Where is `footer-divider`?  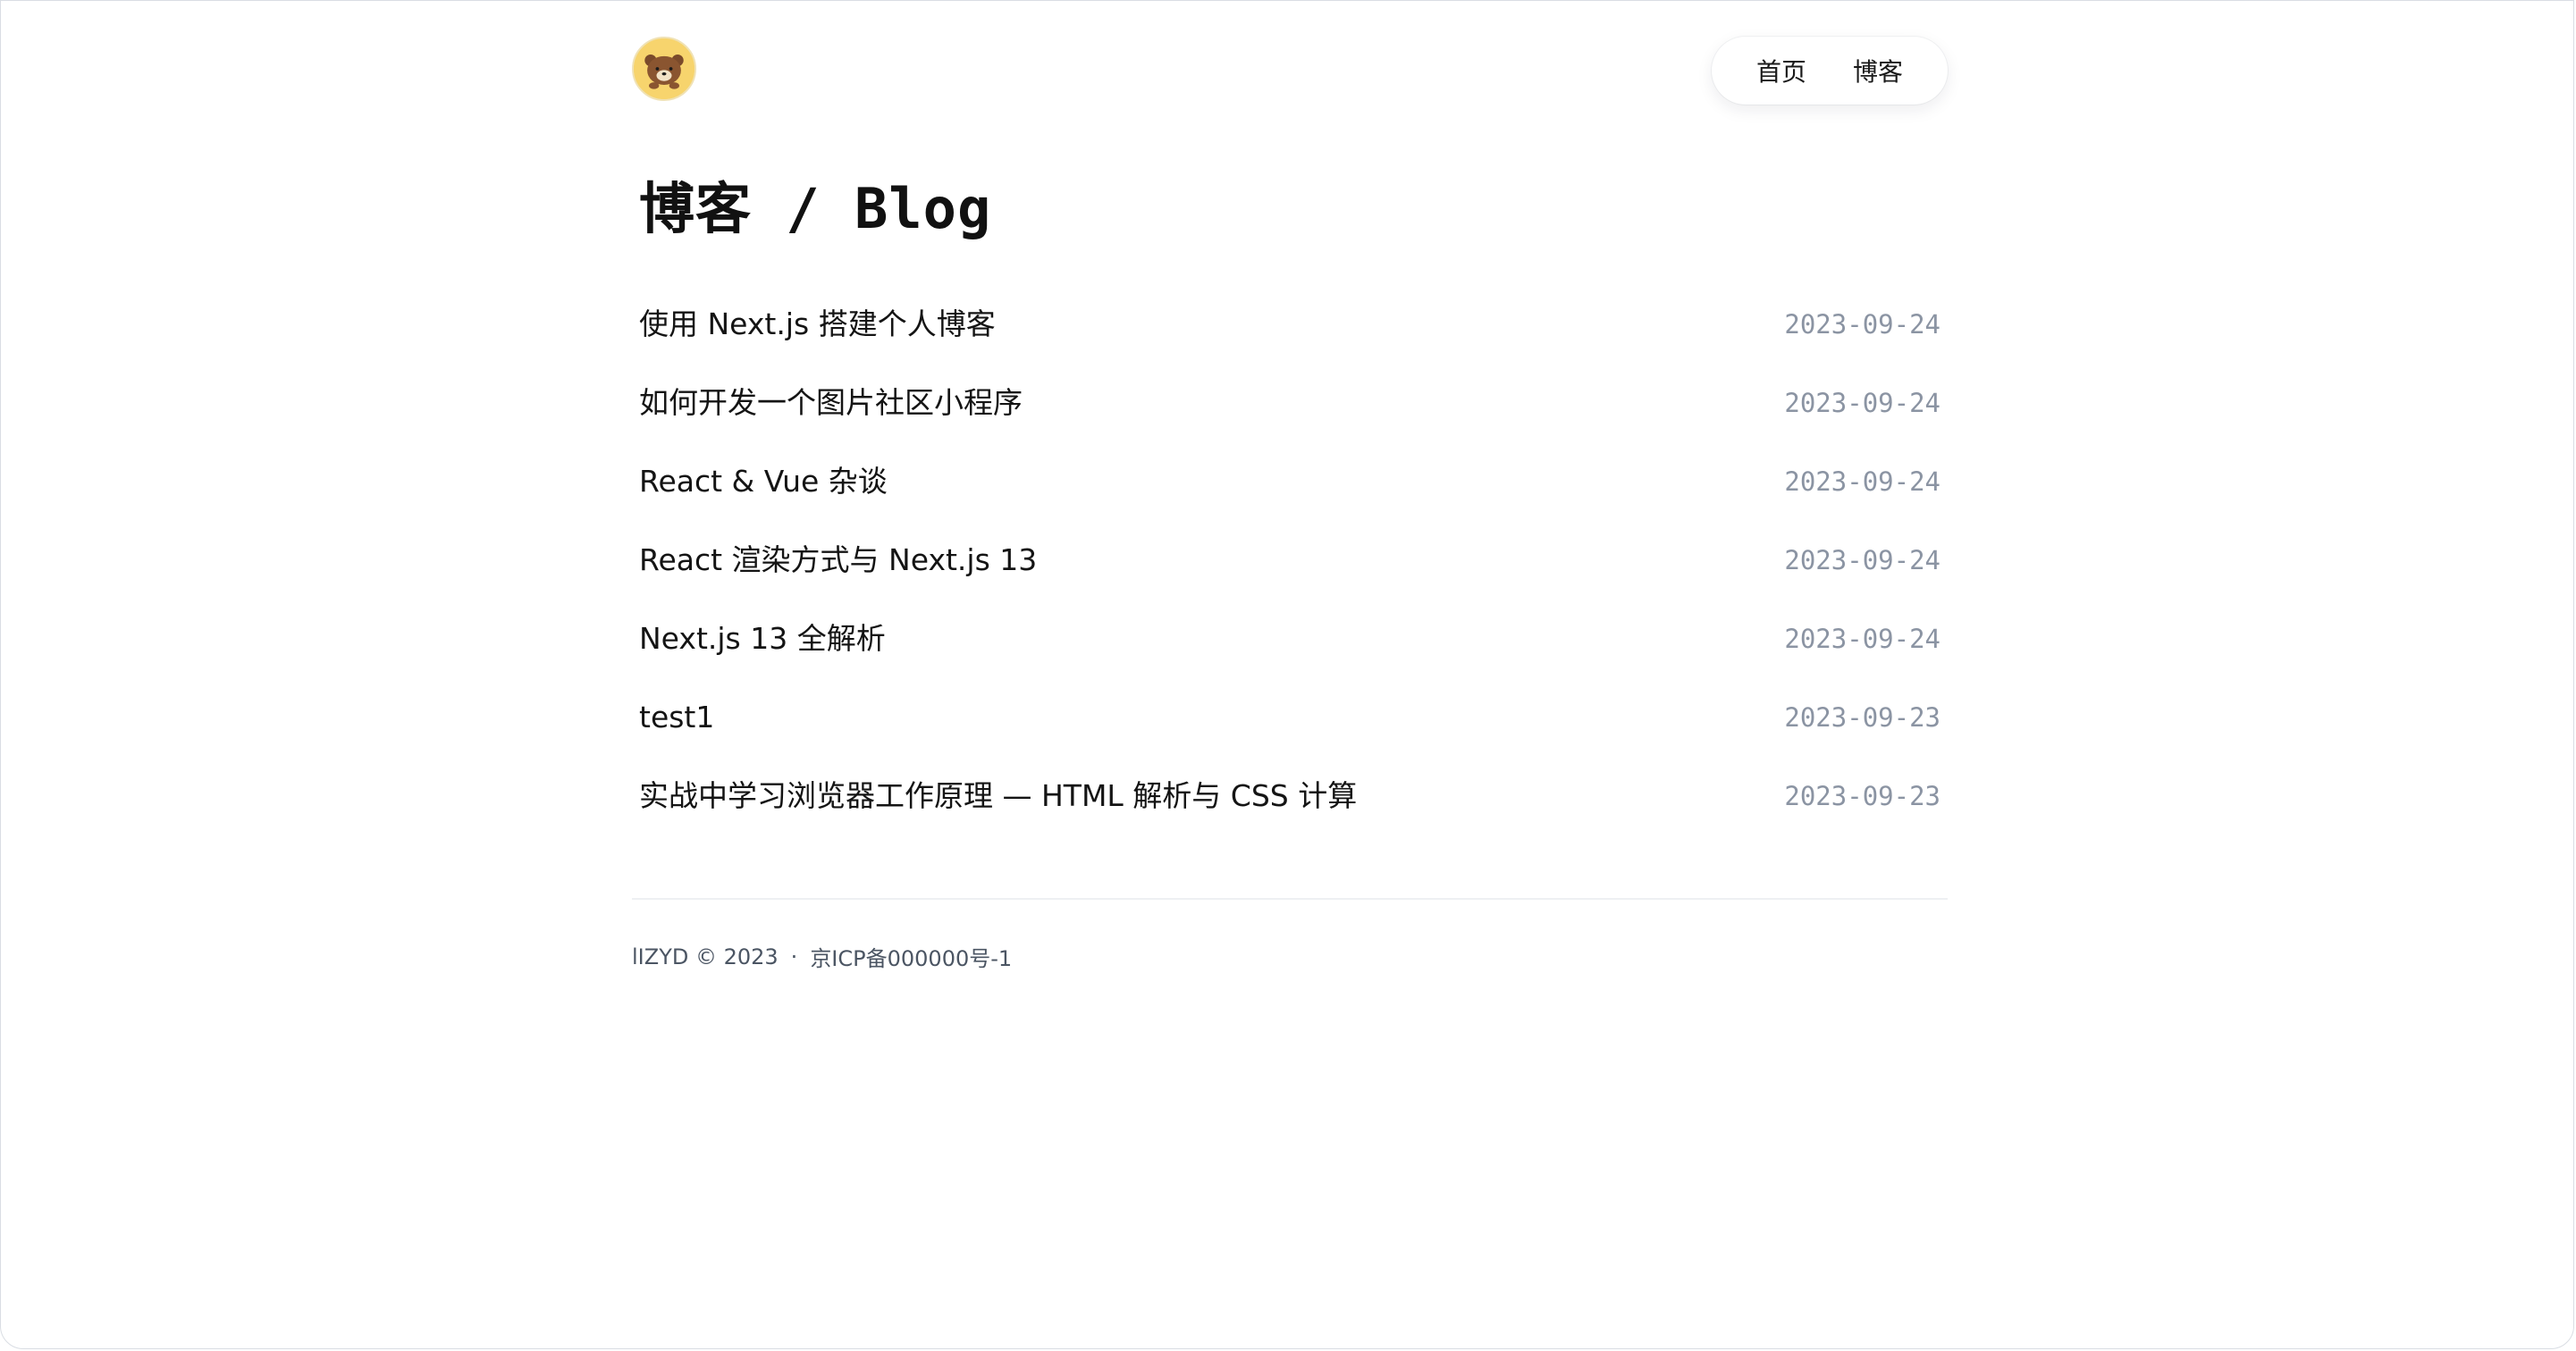 footer-divider is located at coordinates (1290, 899).